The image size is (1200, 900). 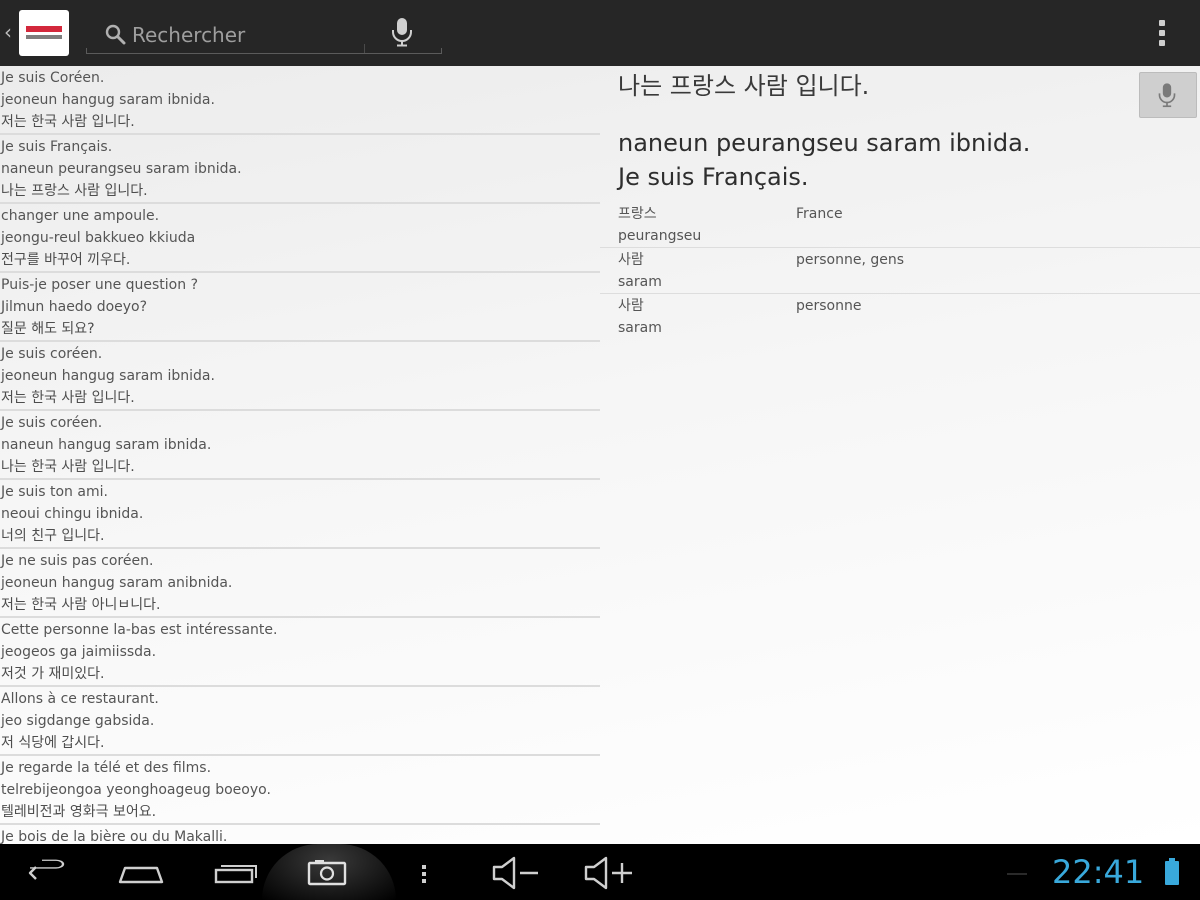 I want to click on system-navigation-bar: 22:41, so click(x=600, y=872).